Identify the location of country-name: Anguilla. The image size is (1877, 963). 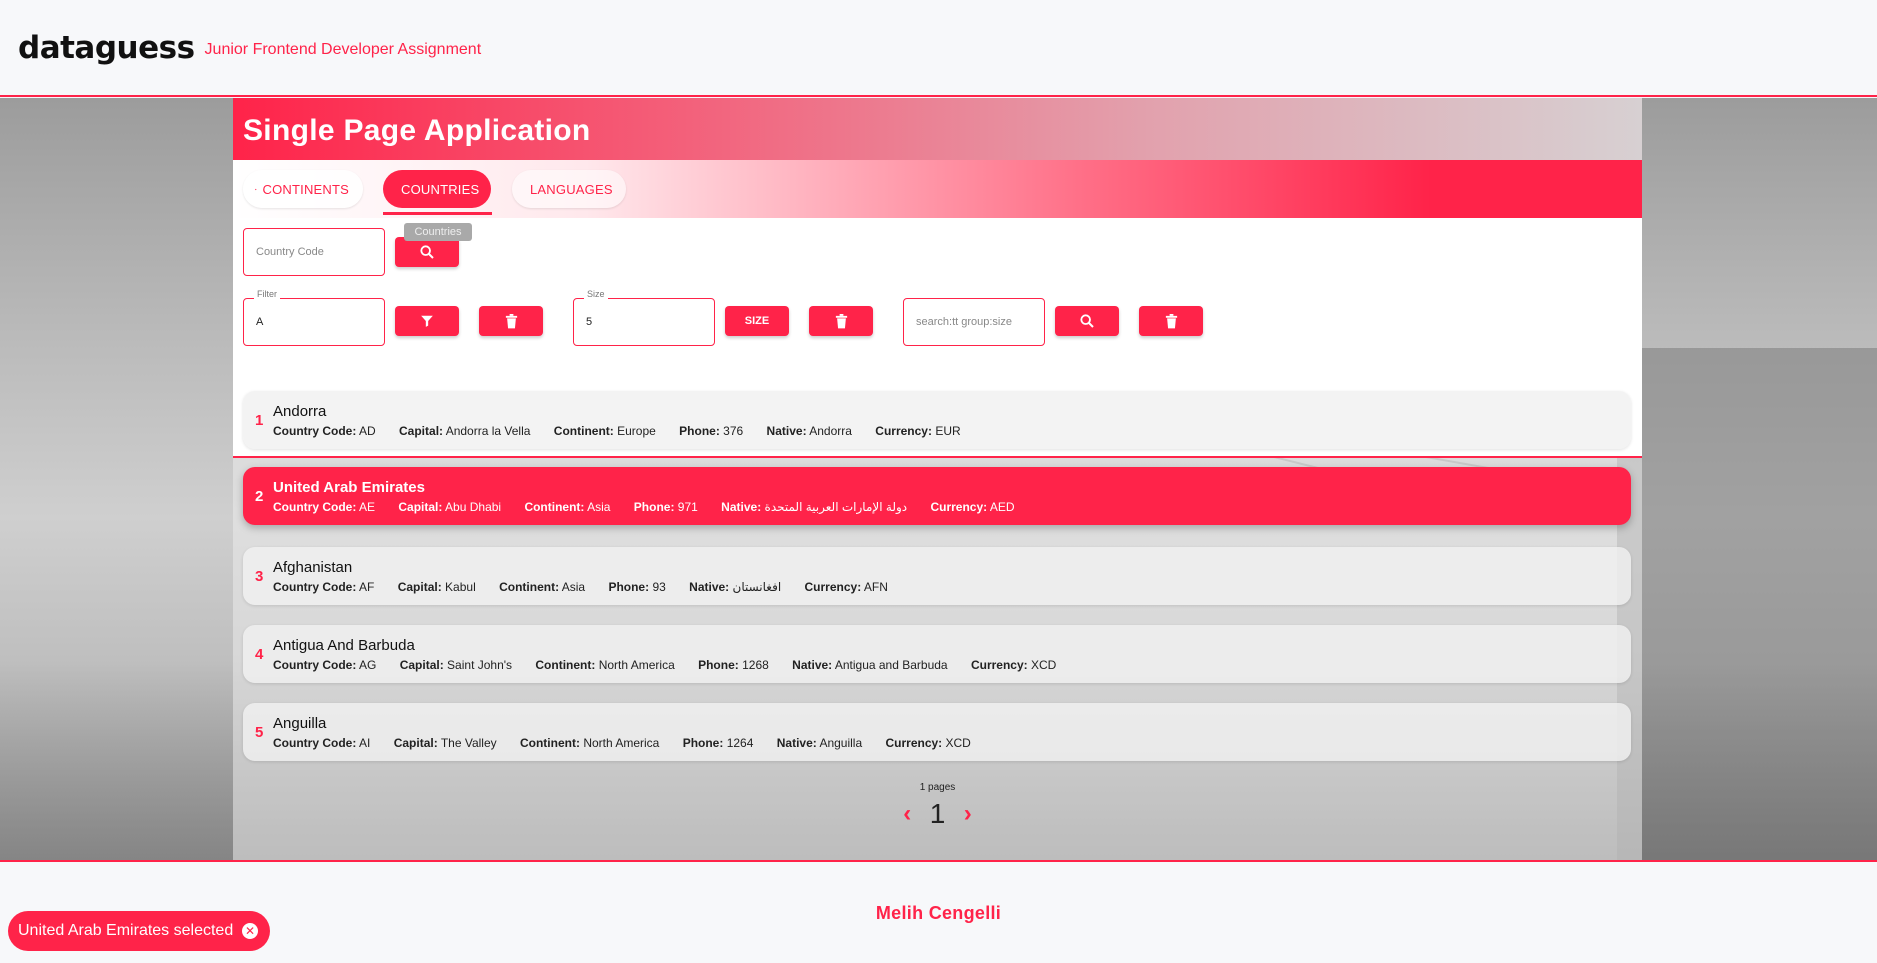
(300, 723).